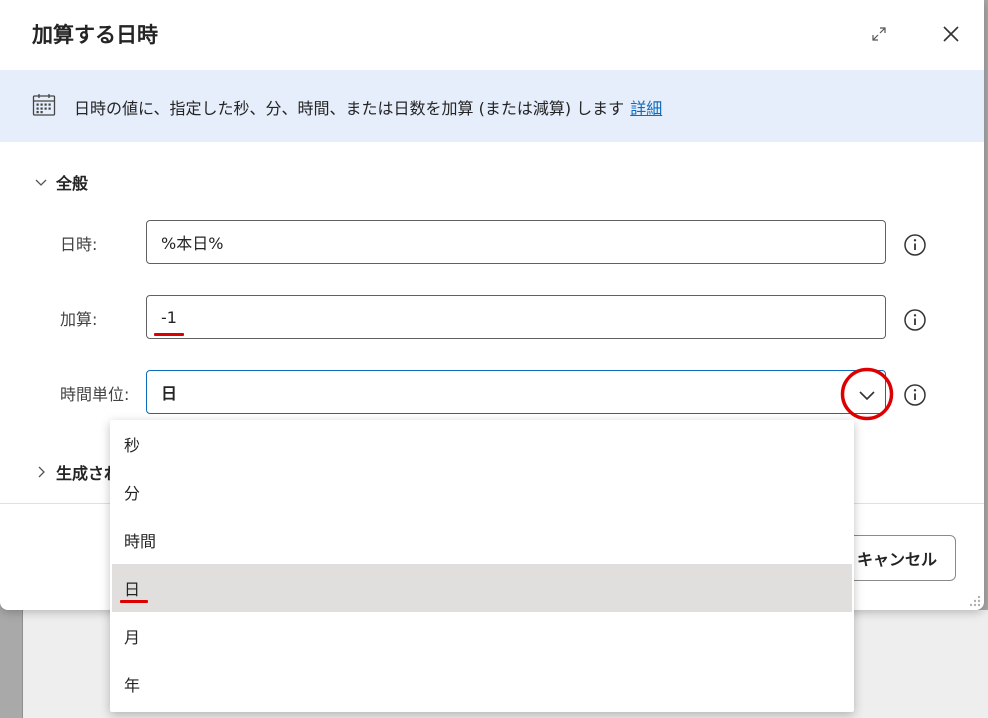  Describe the element at coordinates (516, 242) in the screenshot. I see `datetime-input: %本日%` at that location.